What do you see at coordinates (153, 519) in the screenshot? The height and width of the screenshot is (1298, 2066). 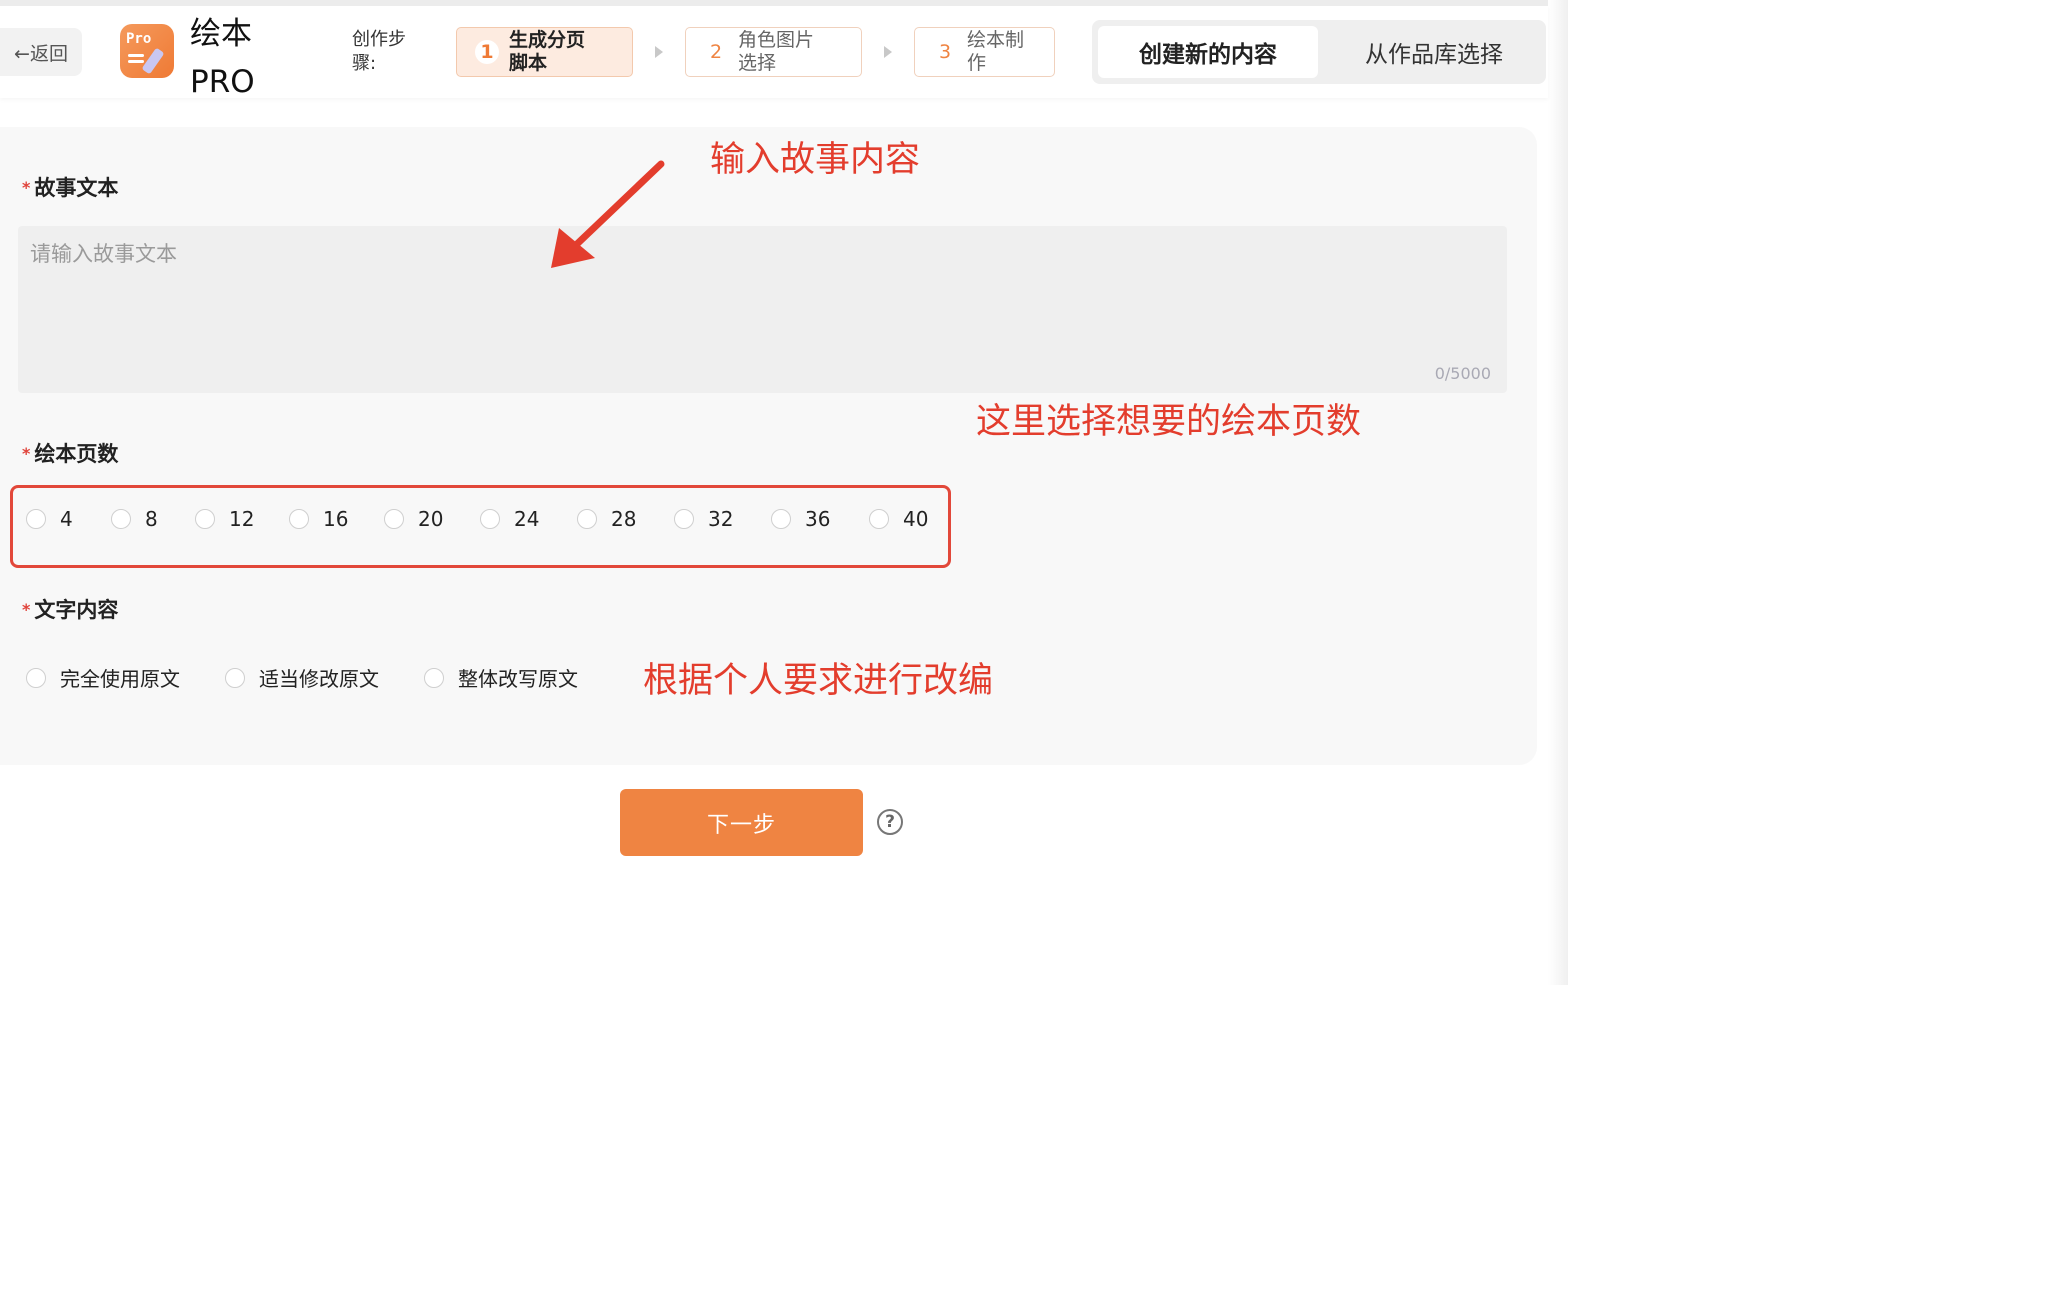 I see `pages-option-8: 8` at bounding box center [153, 519].